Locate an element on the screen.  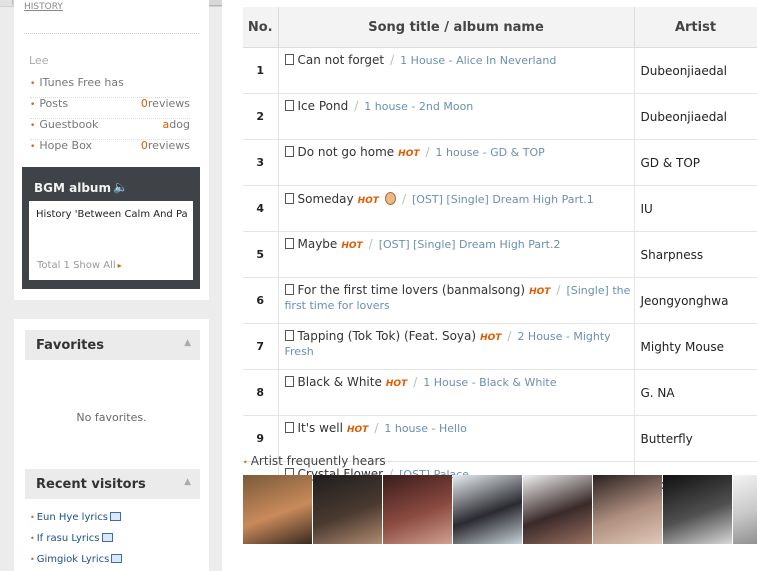
speaker-icon: 🔈 is located at coordinates (120, 187).